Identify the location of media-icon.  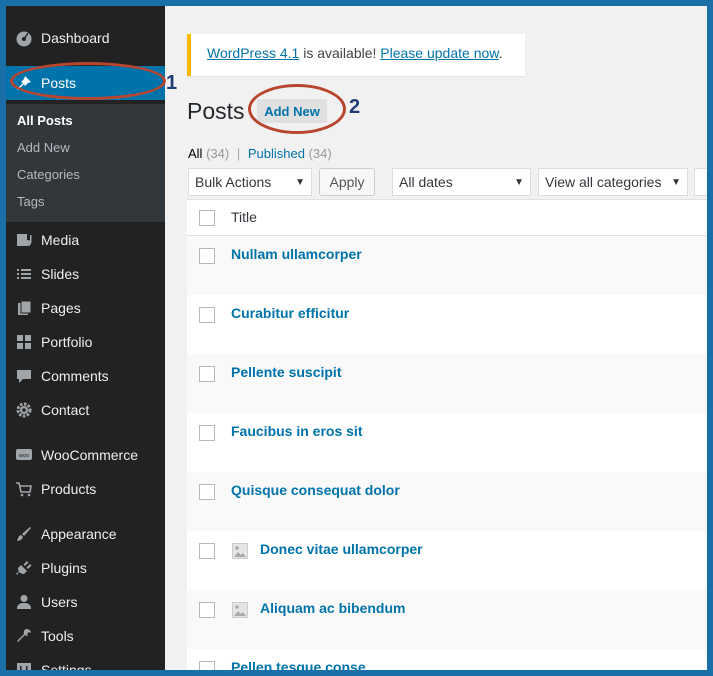
(24, 240).